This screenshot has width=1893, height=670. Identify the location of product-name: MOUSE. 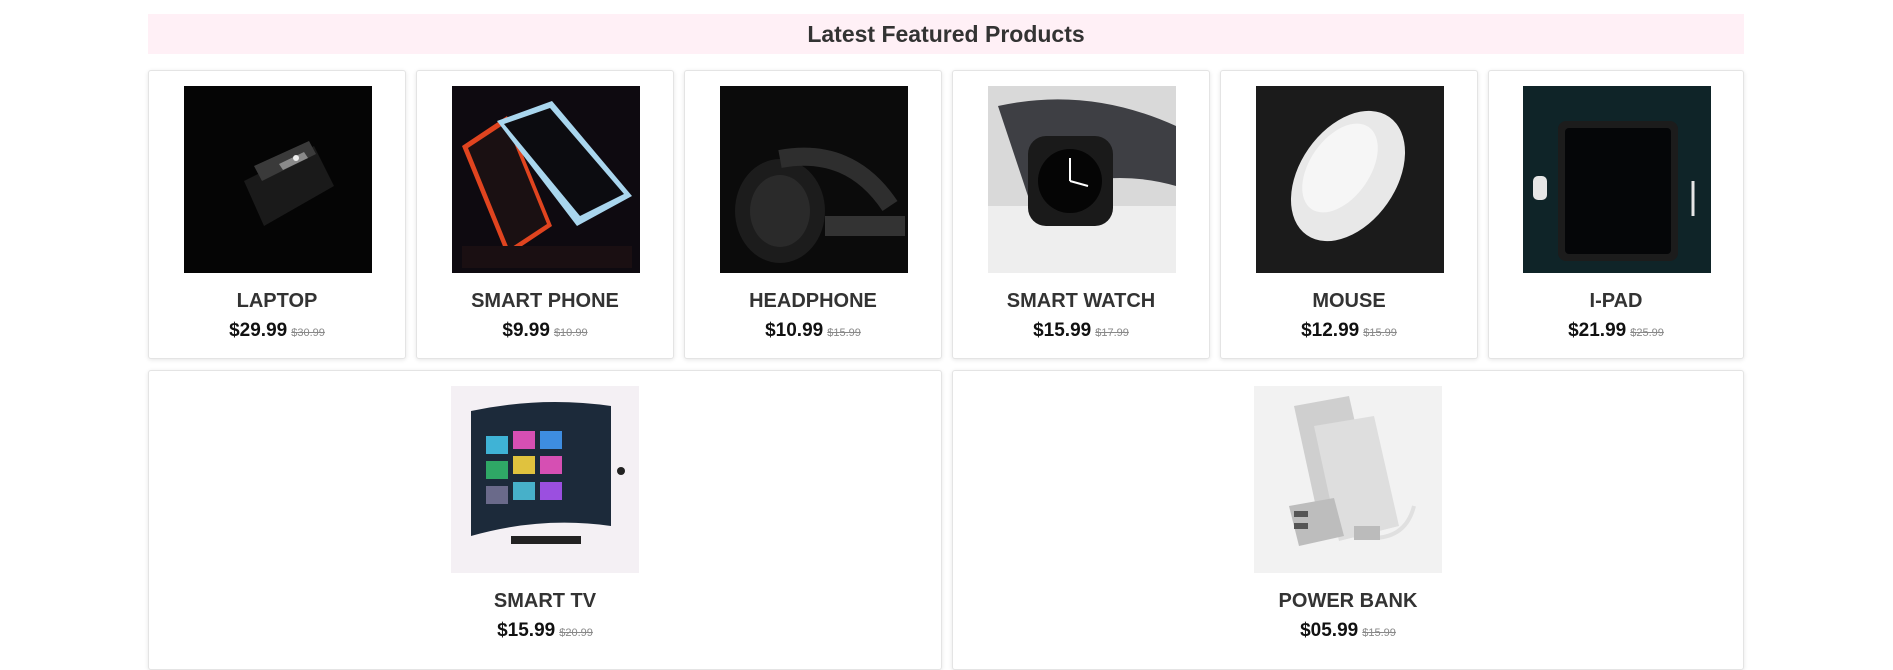
(1349, 301).